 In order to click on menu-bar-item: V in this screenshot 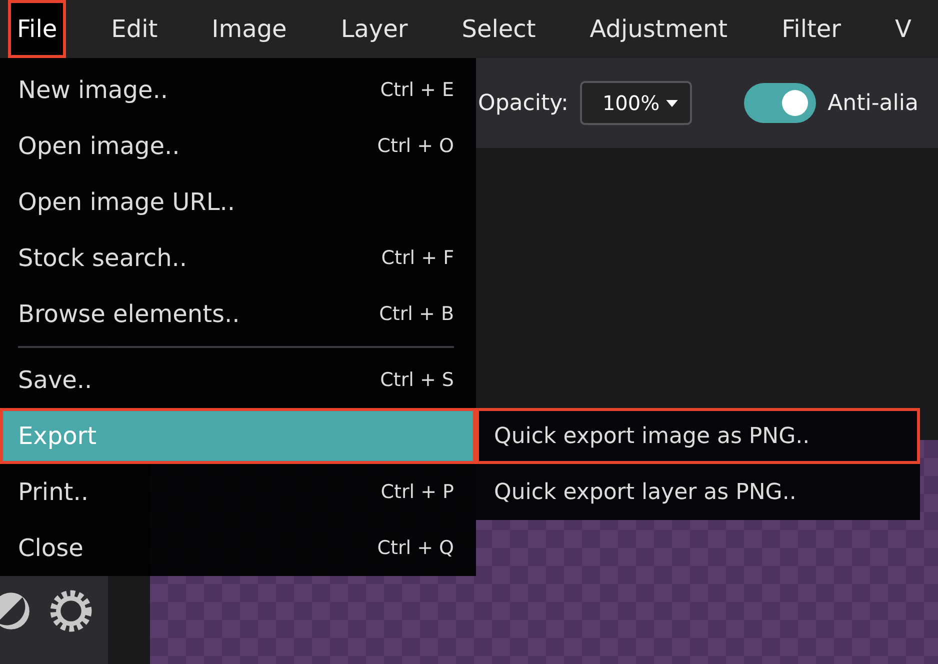, I will do `click(903, 29)`.